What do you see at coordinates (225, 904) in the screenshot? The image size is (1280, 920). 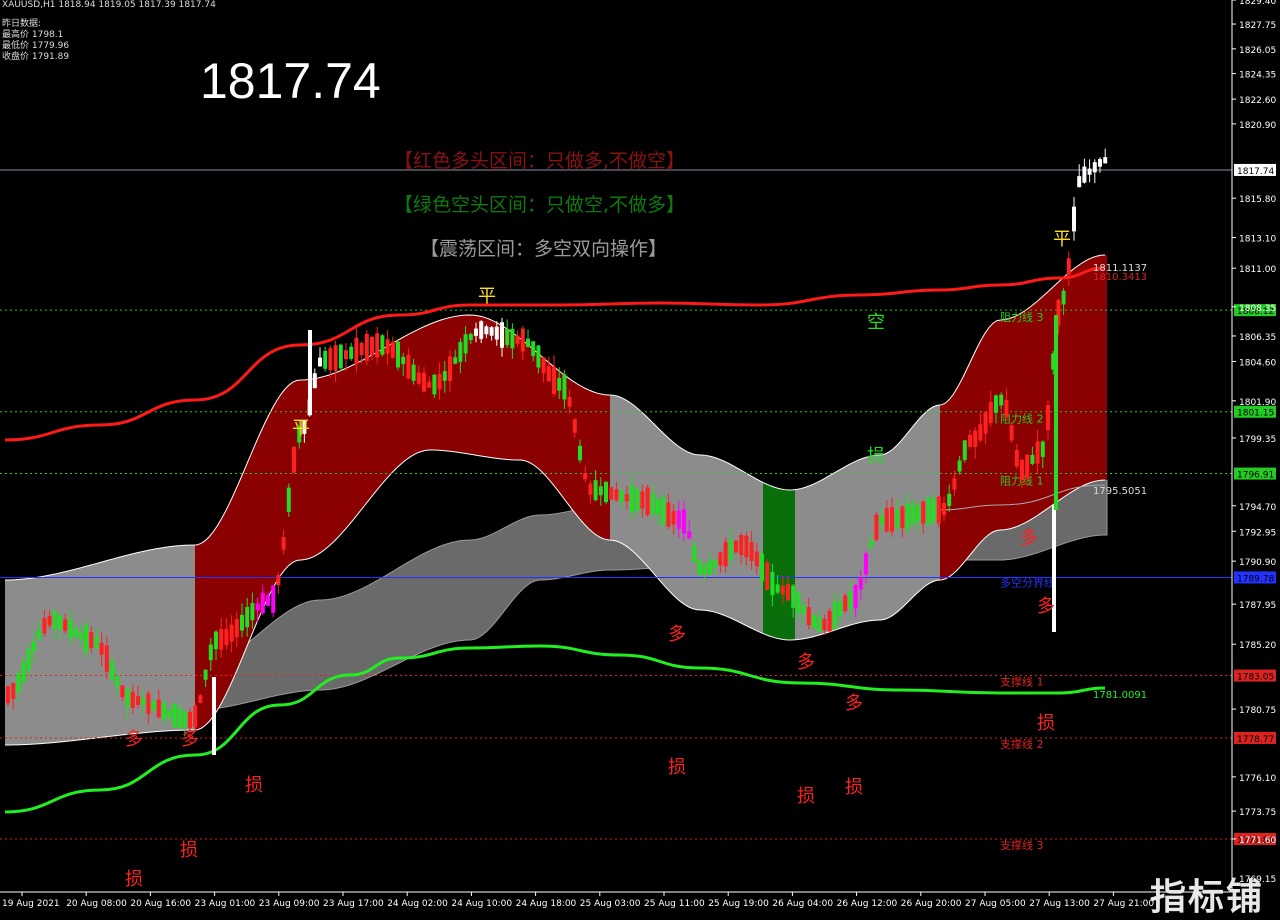 I see `x-tick-label: 23 Aug 01:00` at bounding box center [225, 904].